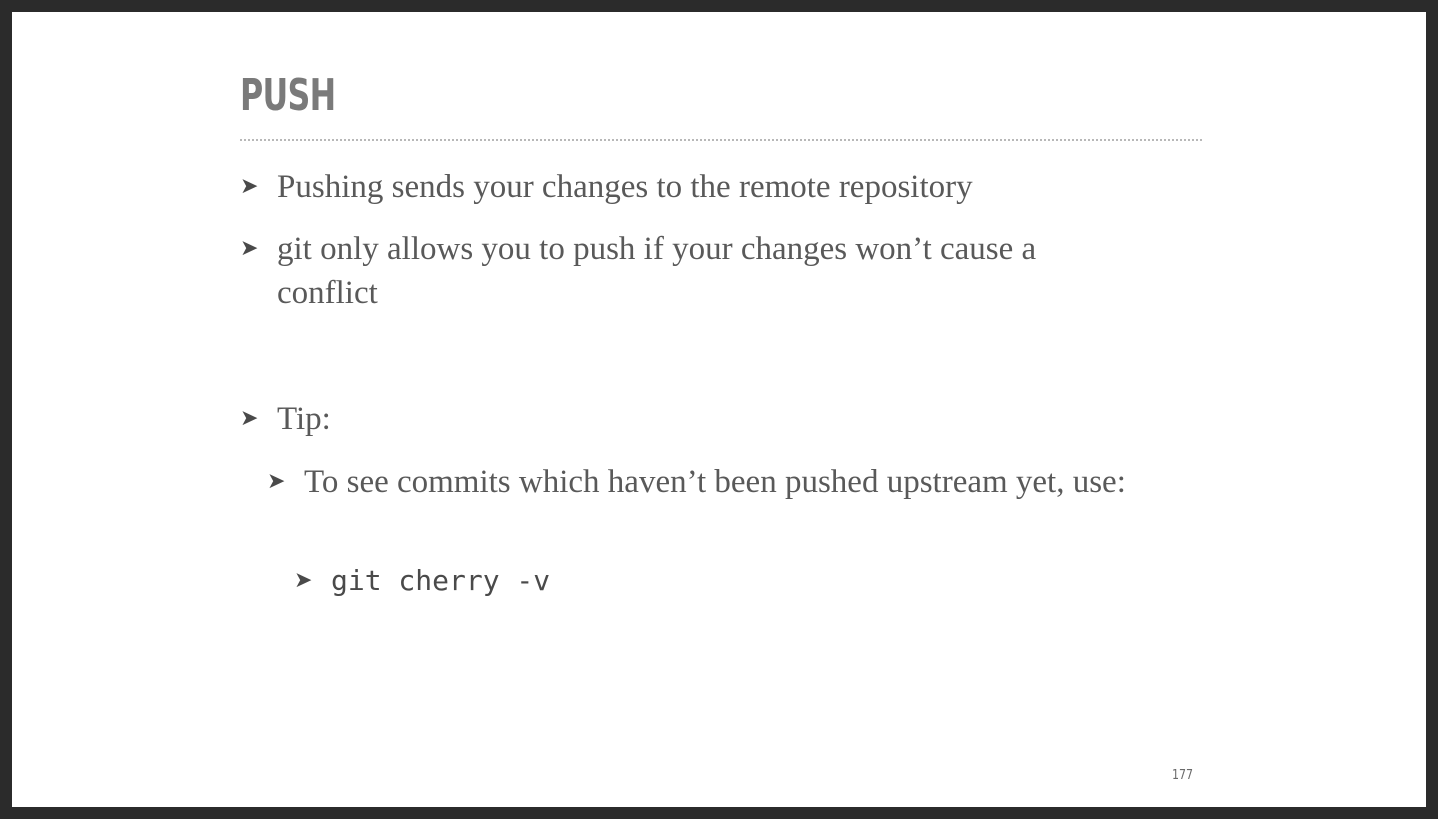 This screenshot has height=819, width=1438. I want to click on bullet-text: Tip:, so click(304, 419).